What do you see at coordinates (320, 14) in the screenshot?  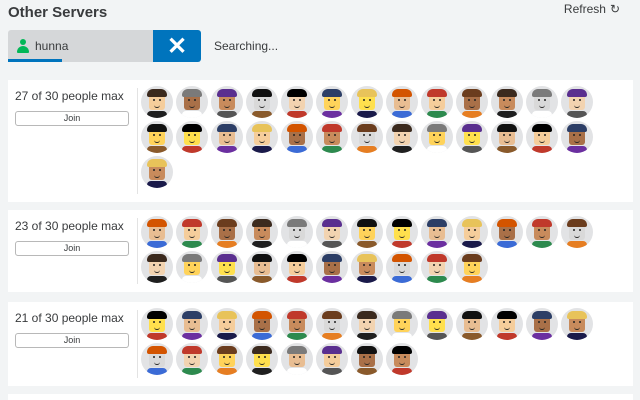 I see `header: Other Servers Refresh ↻` at bounding box center [320, 14].